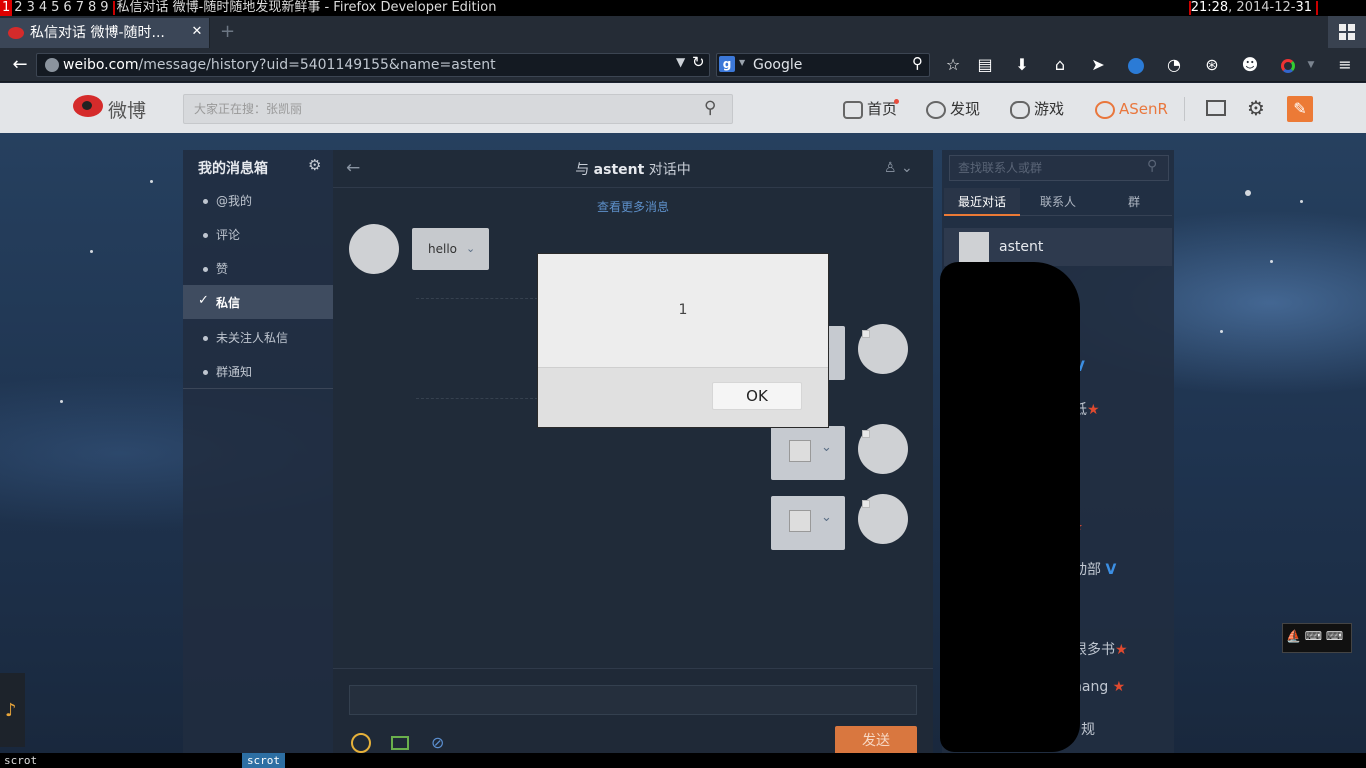  What do you see at coordinates (1209, 7) in the screenshot?
I see `clock-time: 21:28` at bounding box center [1209, 7].